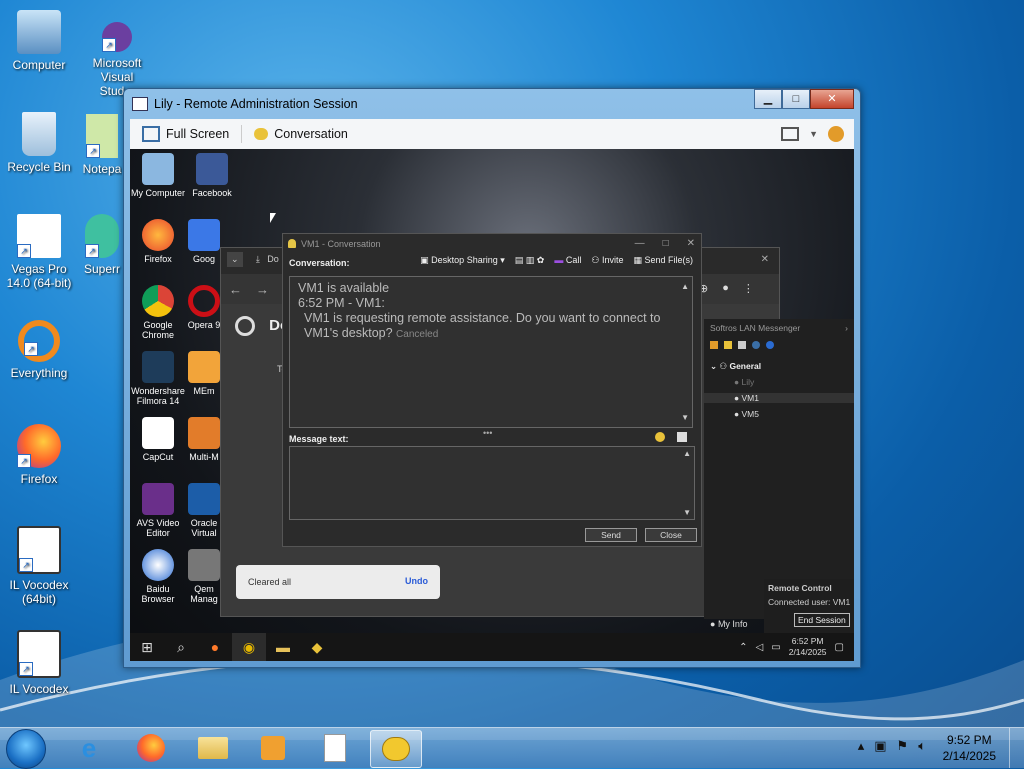 The height and width of the screenshot is (769, 1024). I want to click on format-icon, so click(682, 437).